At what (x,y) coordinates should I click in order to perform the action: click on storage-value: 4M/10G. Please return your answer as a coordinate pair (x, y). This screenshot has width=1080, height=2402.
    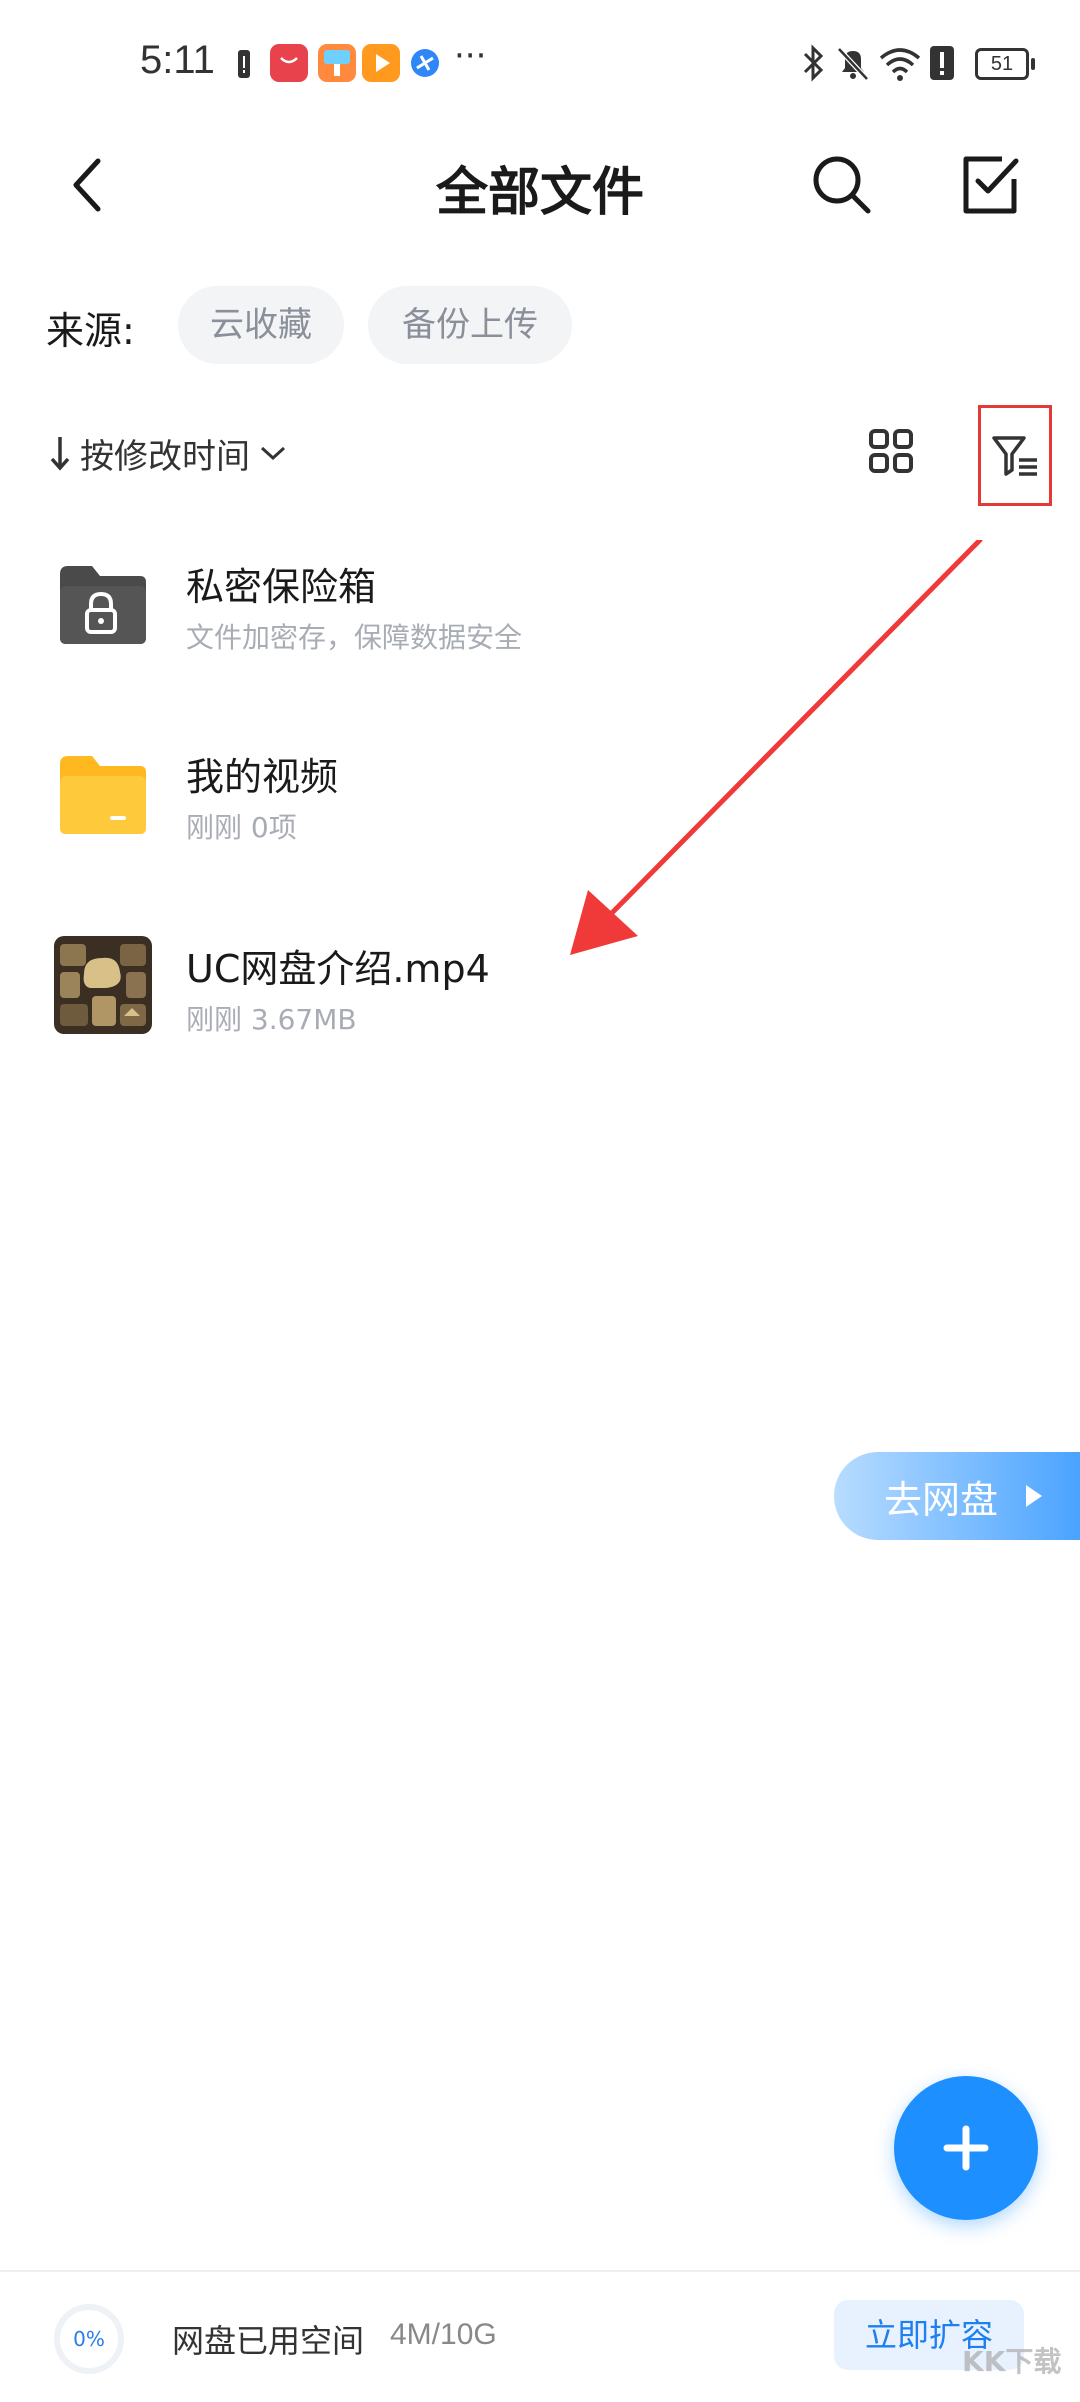
    Looking at the image, I should click on (443, 2334).